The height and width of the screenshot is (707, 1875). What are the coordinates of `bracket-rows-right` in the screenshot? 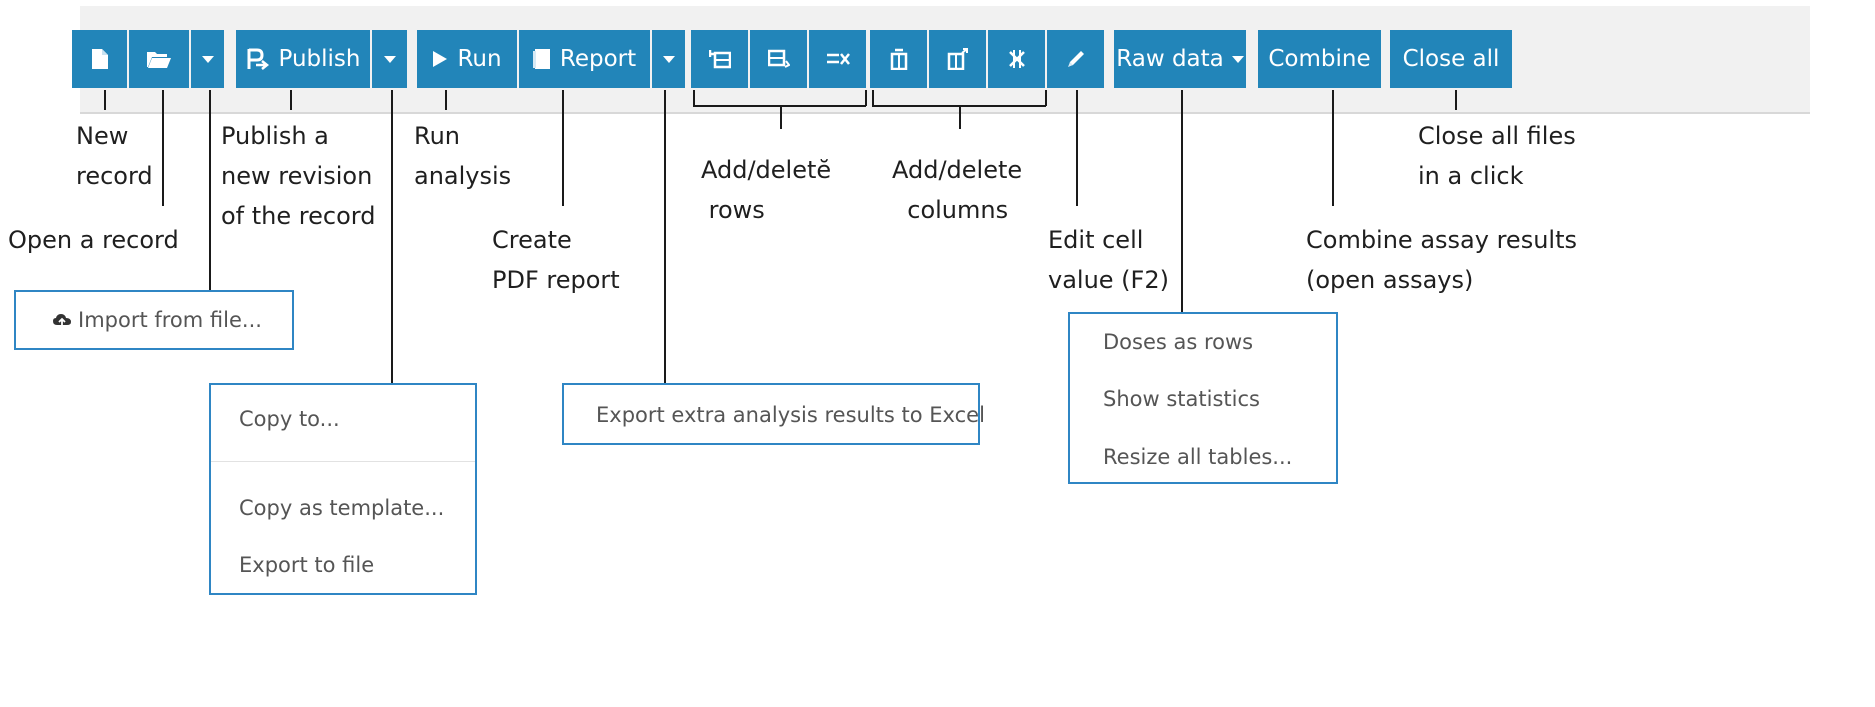 It's located at (866, 98).